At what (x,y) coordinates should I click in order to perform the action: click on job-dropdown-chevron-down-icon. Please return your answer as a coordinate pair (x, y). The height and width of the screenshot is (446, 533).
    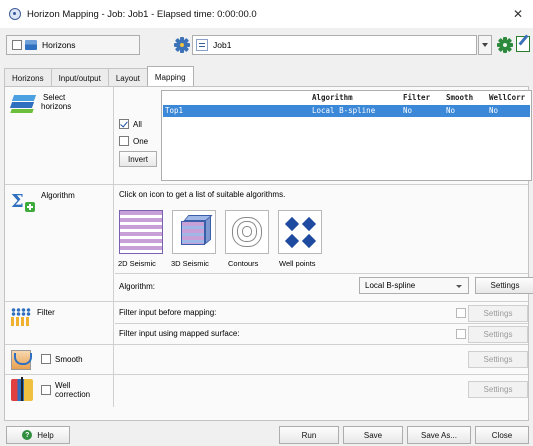
    Looking at the image, I should click on (485, 45).